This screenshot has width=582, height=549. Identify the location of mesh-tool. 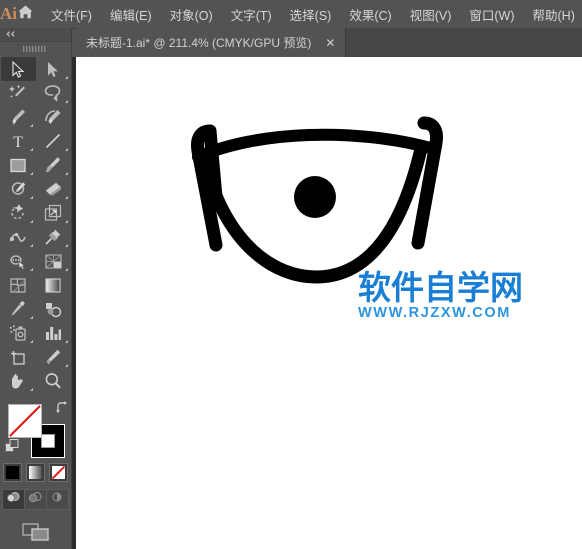
(18, 285).